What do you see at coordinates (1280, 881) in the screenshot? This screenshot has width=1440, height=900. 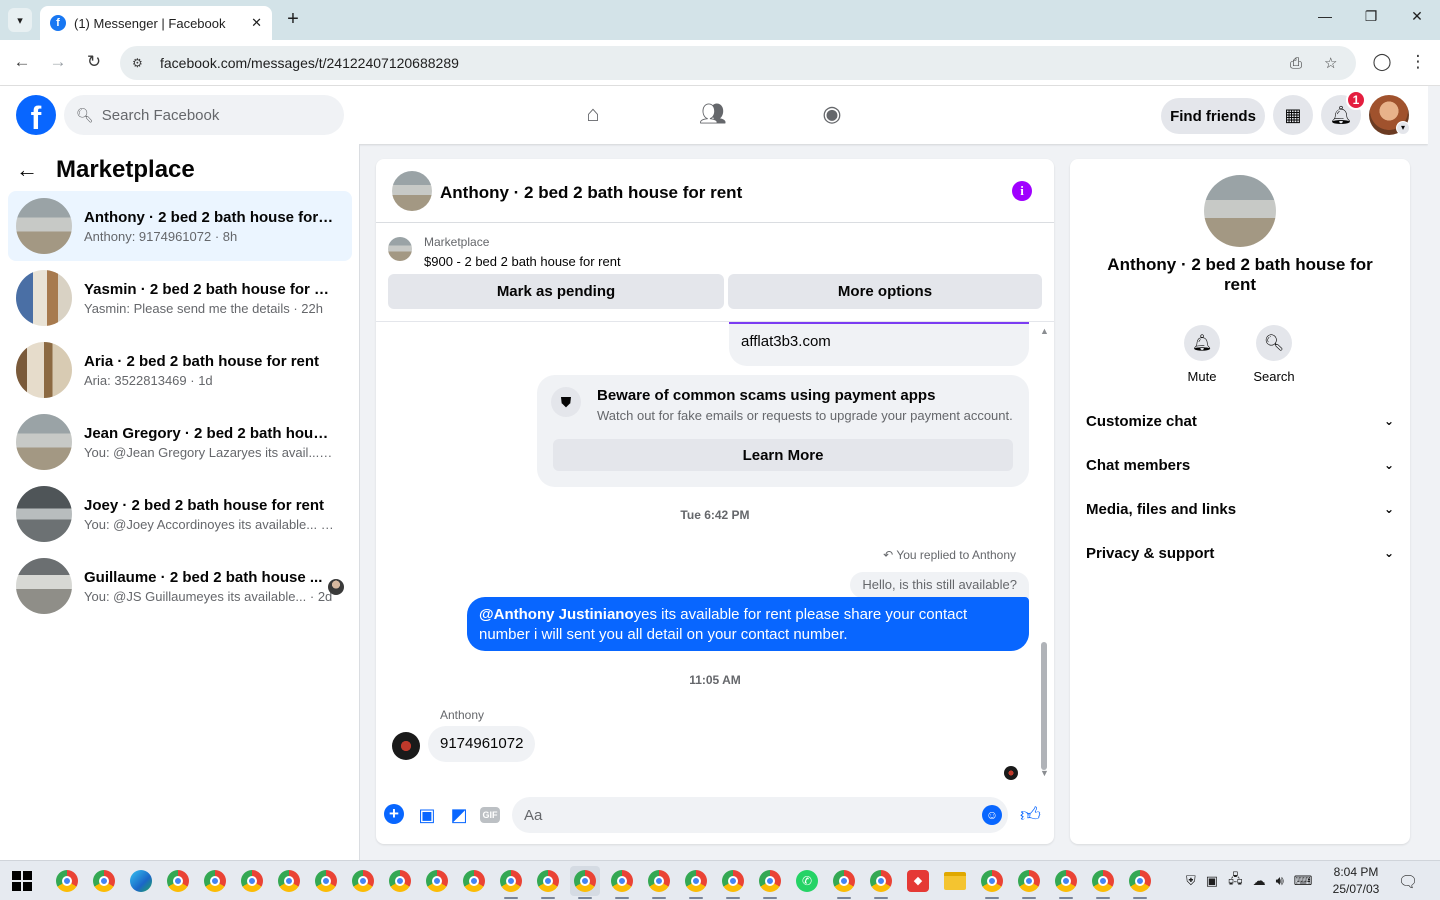 I see `volume-icon: 🔊︎` at bounding box center [1280, 881].